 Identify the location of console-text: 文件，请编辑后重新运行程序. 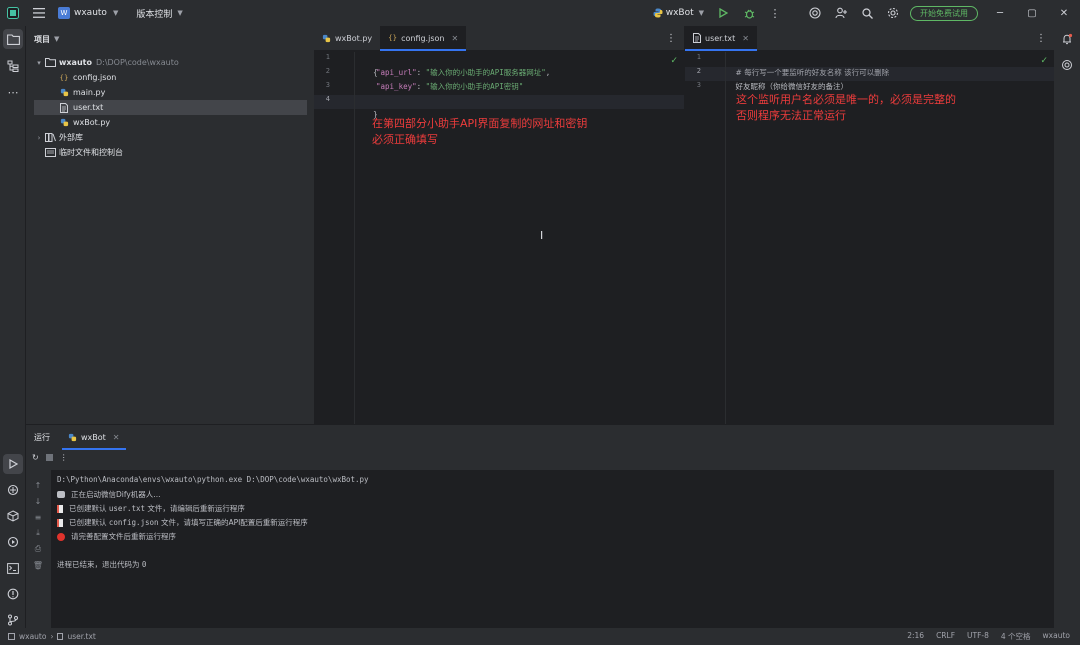
(195, 508).